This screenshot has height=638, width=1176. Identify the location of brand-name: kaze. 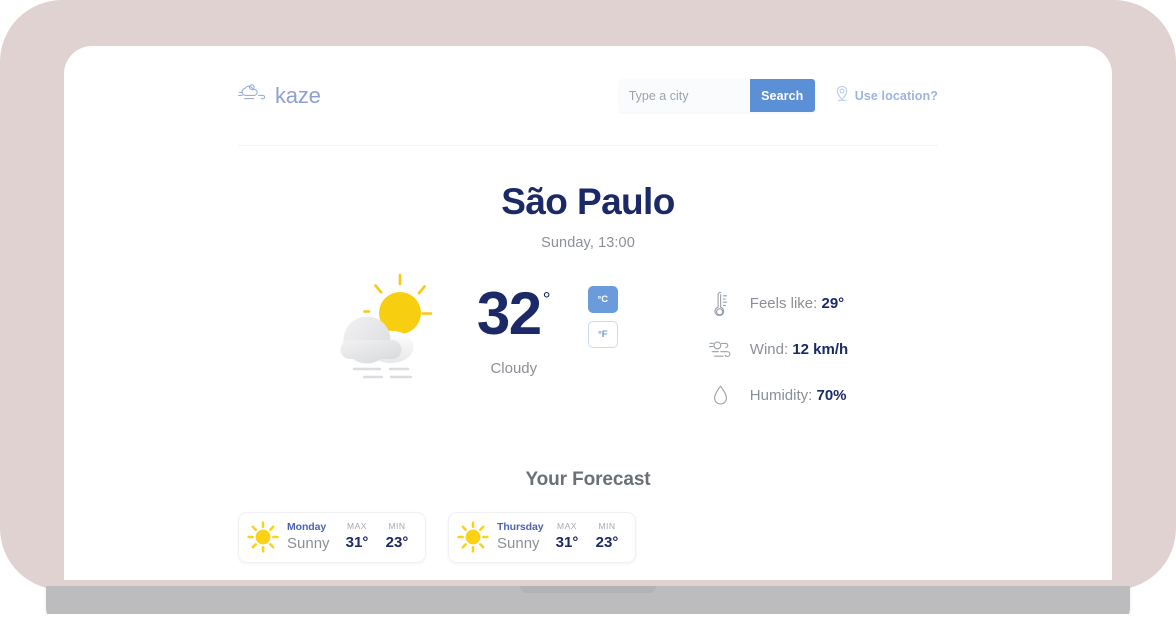
(298, 95).